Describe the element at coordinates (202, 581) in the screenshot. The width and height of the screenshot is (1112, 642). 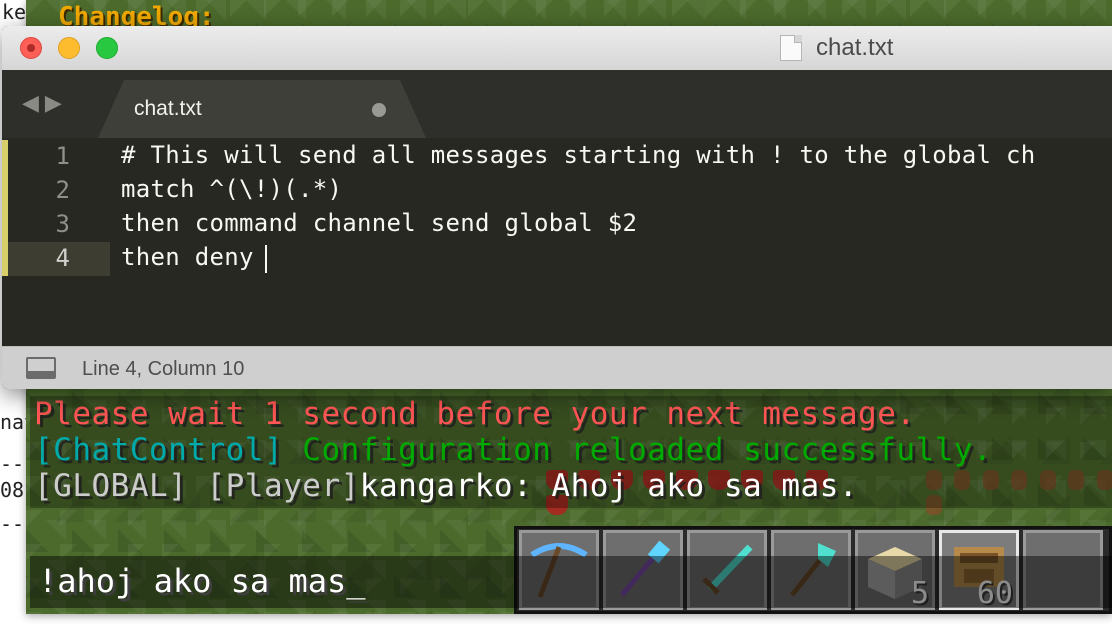
I see `chat-input-text: !ahoj ako sa mas_` at that location.